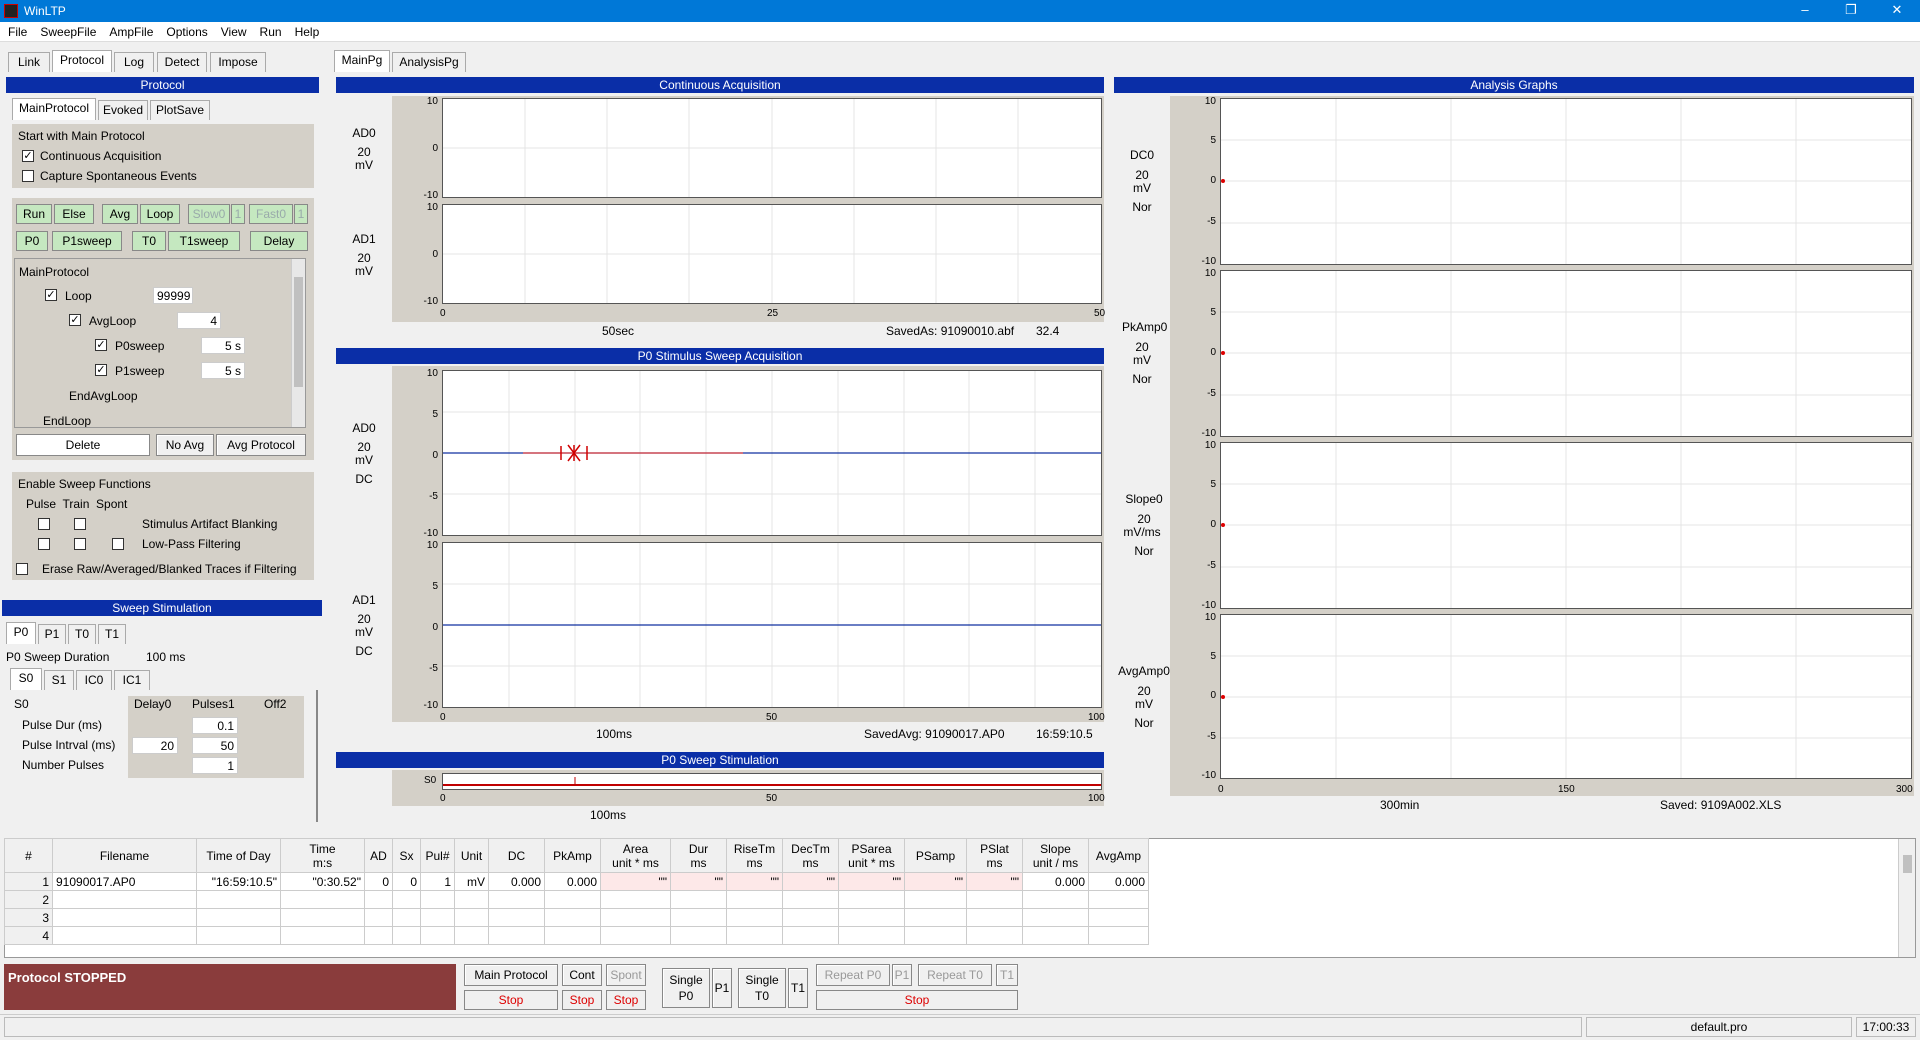  What do you see at coordinates (16, 30) in the screenshot?
I see `menu-file: File` at bounding box center [16, 30].